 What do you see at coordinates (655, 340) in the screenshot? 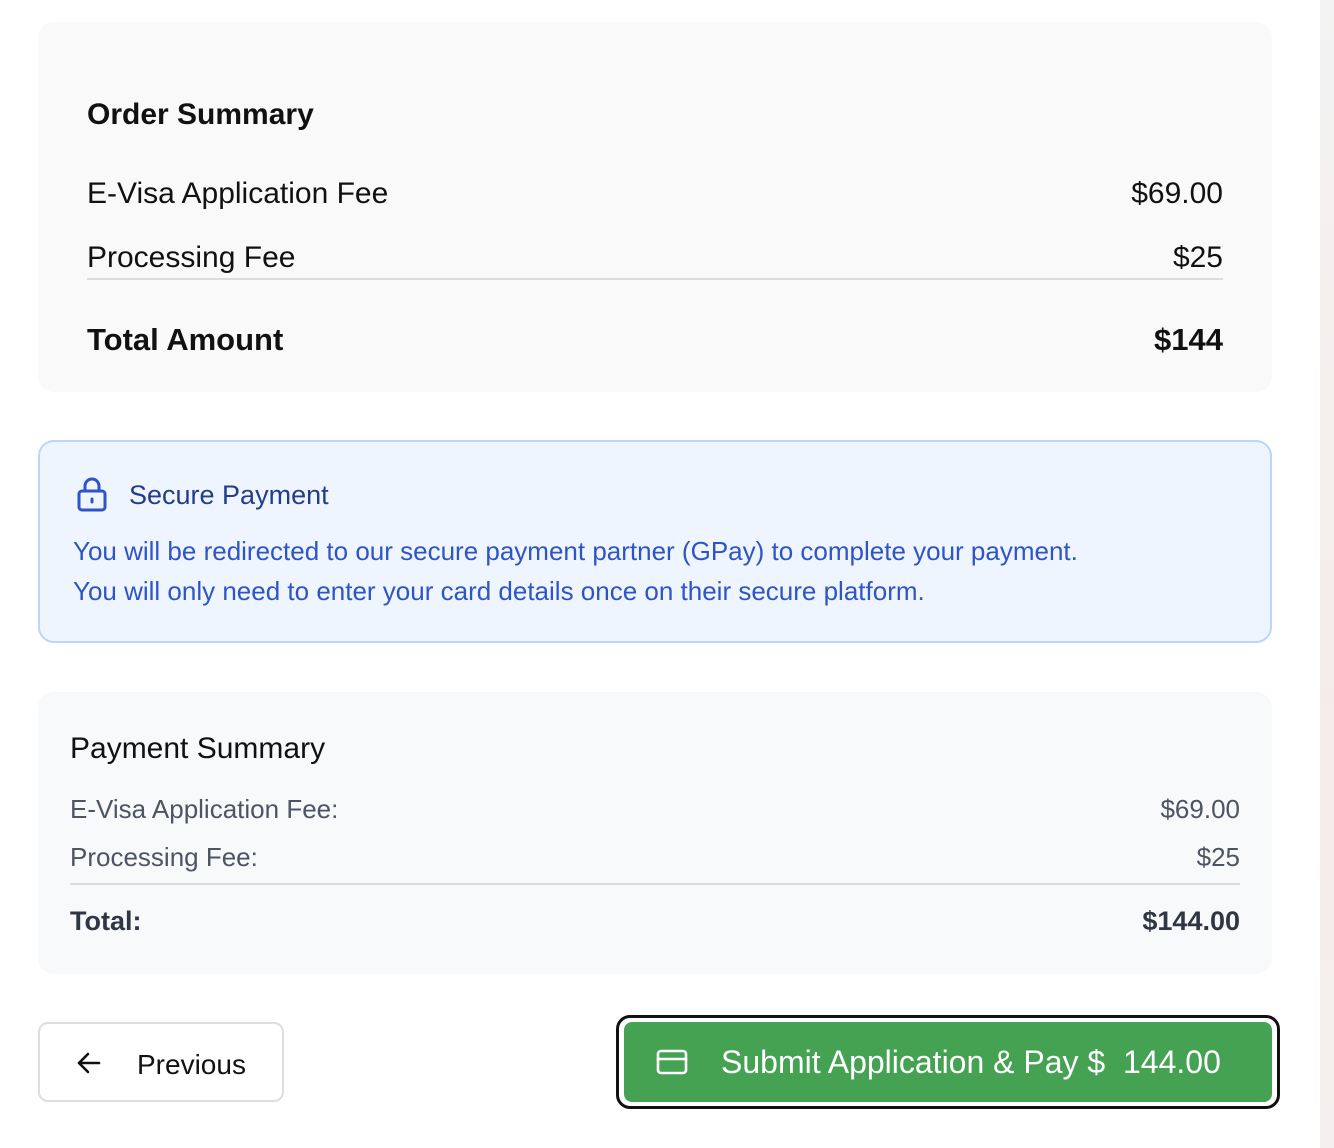
I see `order-total-row: Total Amount $144` at bounding box center [655, 340].